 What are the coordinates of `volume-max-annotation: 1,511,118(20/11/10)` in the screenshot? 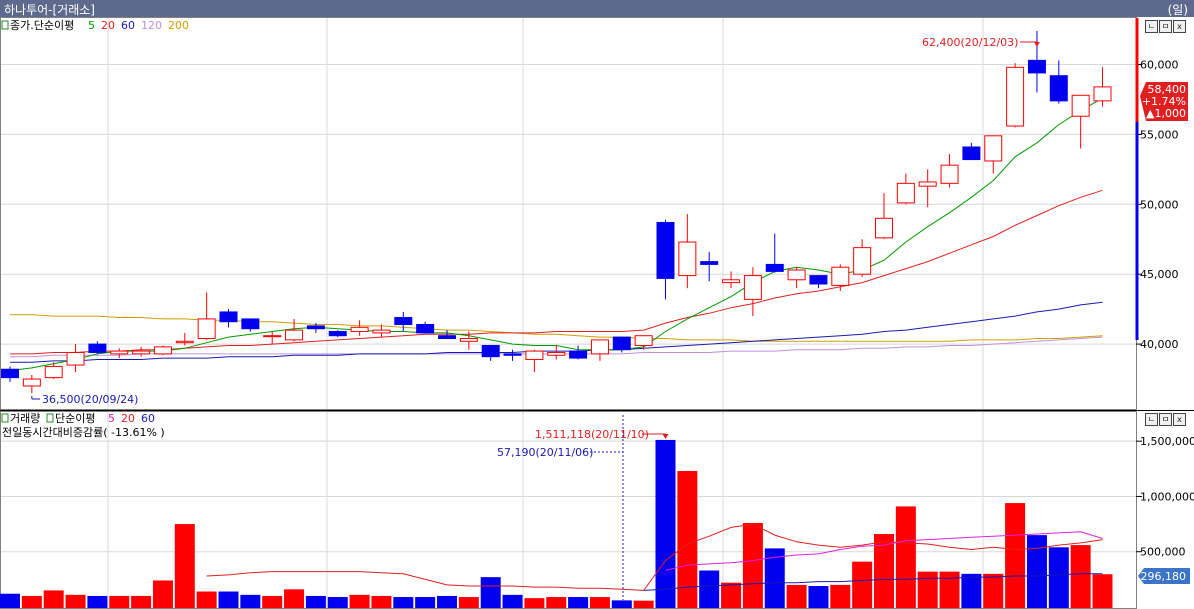 It's located at (592, 434).